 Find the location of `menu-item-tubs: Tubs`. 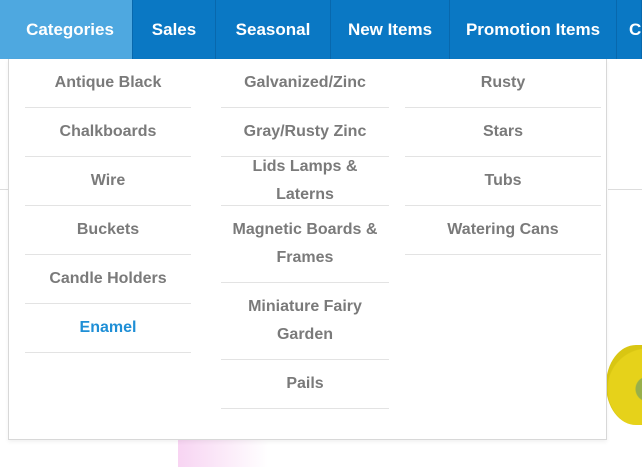

menu-item-tubs: Tubs is located at coordinates (503, 181).